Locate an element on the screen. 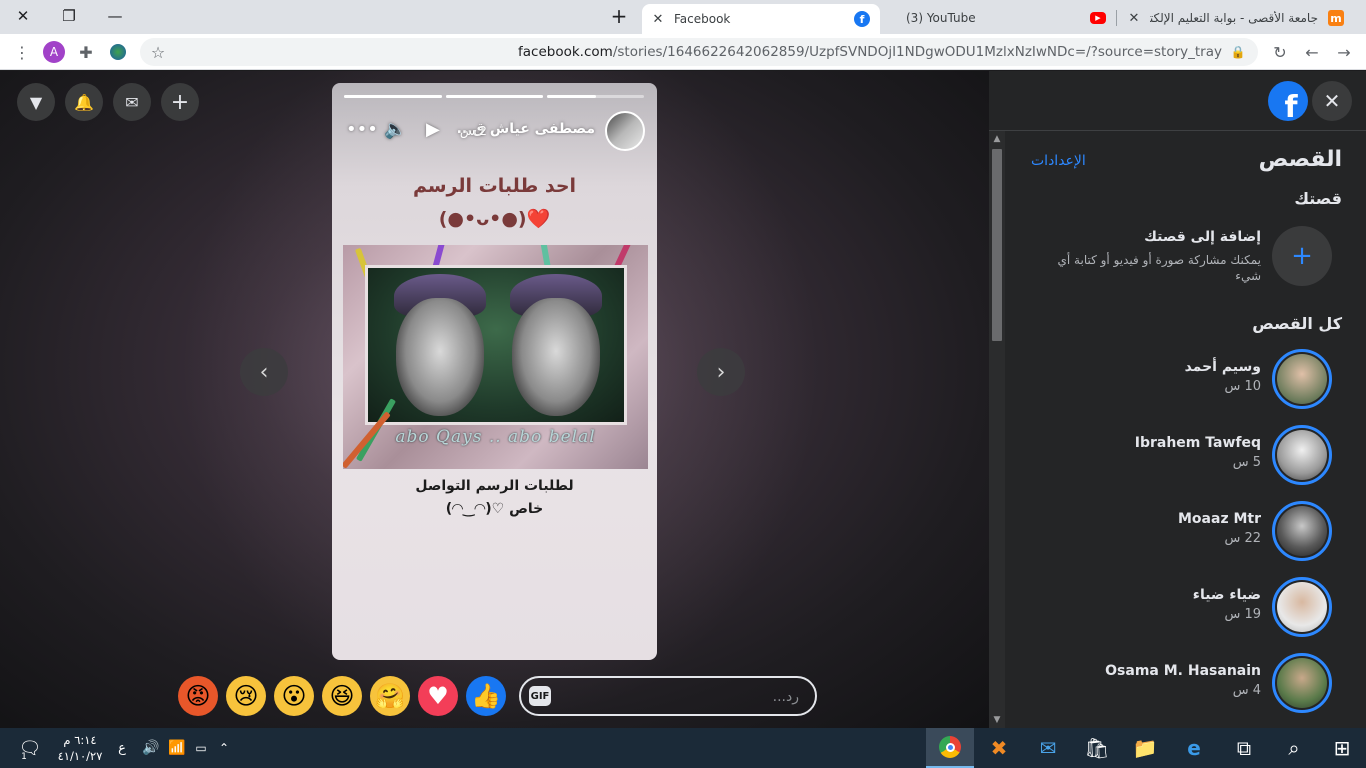 The image size is (1366, 768). show-hidden-icons-chevron-icon: ⌃ is located at coordinates (224, 748).